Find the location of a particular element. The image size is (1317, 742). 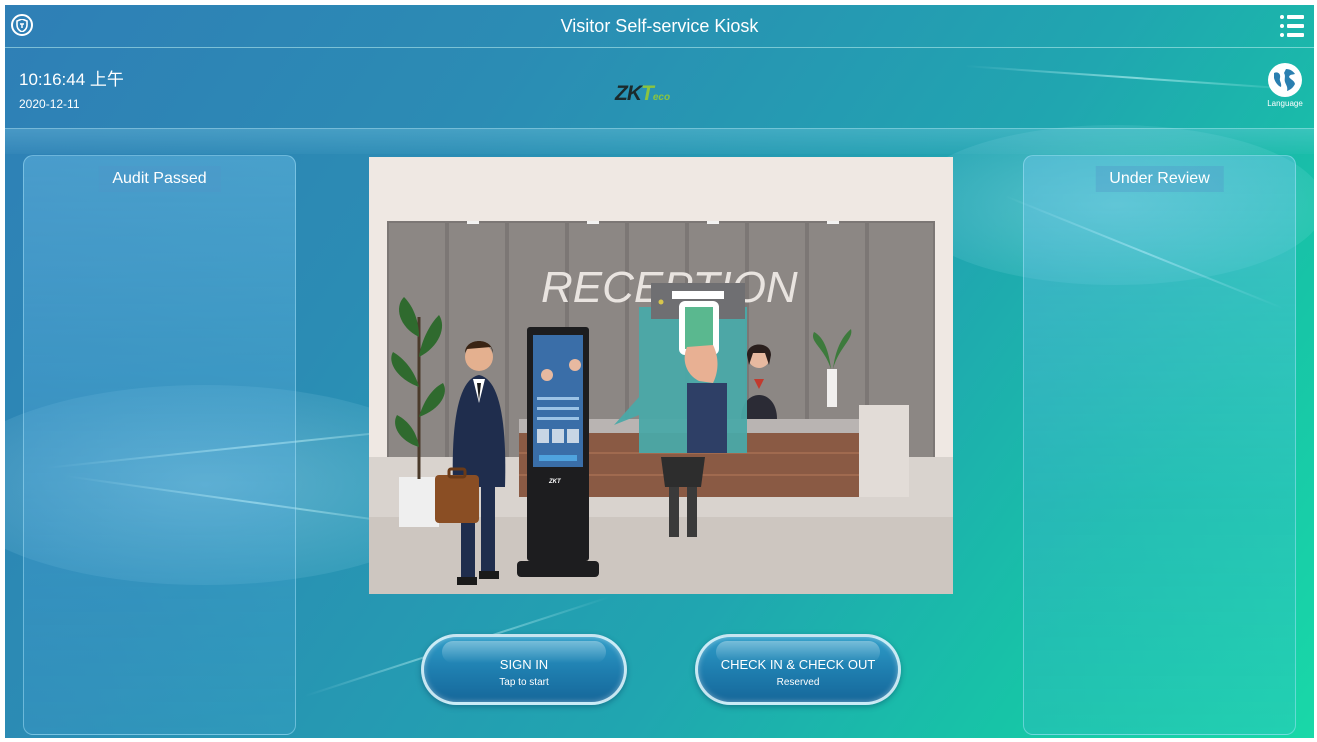

current-time: 10:16:44 上午 is located at coordinates (71, 79).